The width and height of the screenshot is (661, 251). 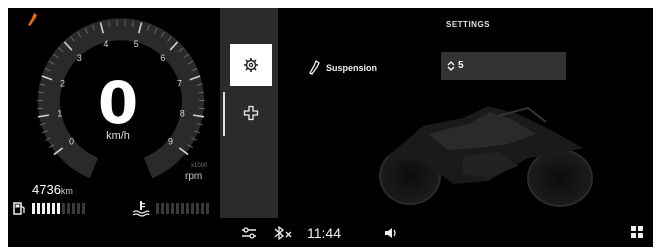 I want to click on clock: 11:44, so click(x=324, y=233).